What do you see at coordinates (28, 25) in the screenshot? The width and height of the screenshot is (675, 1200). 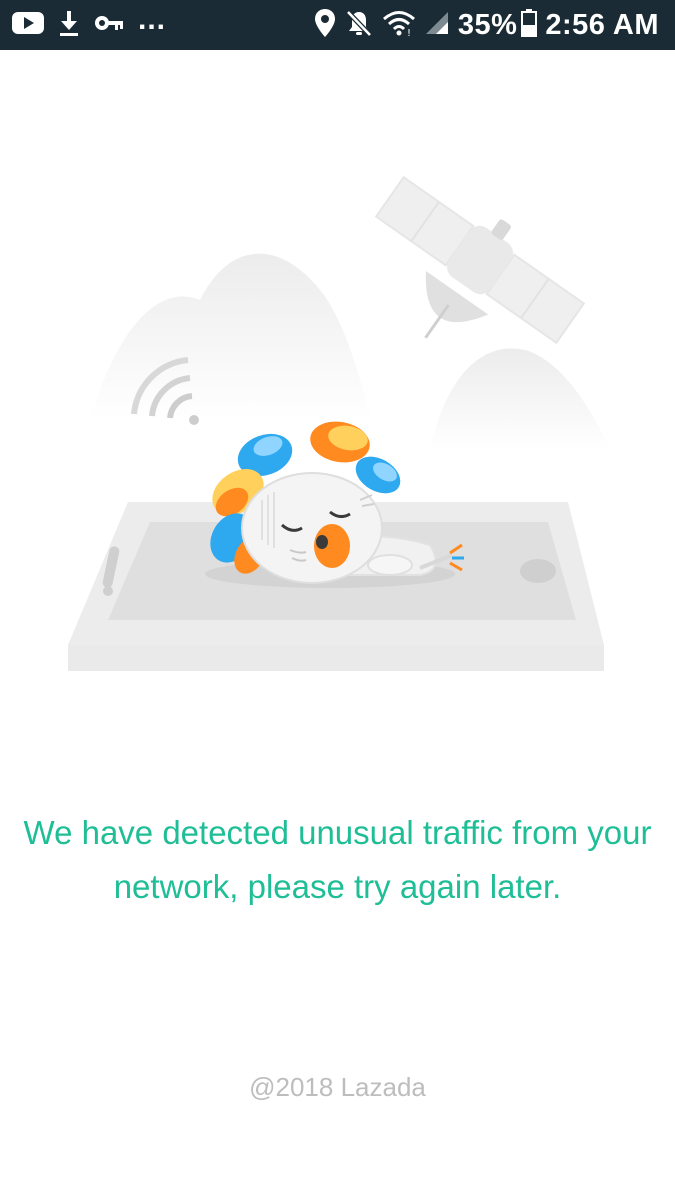 I see `youtube-icon` at bounding box center [28, 25].